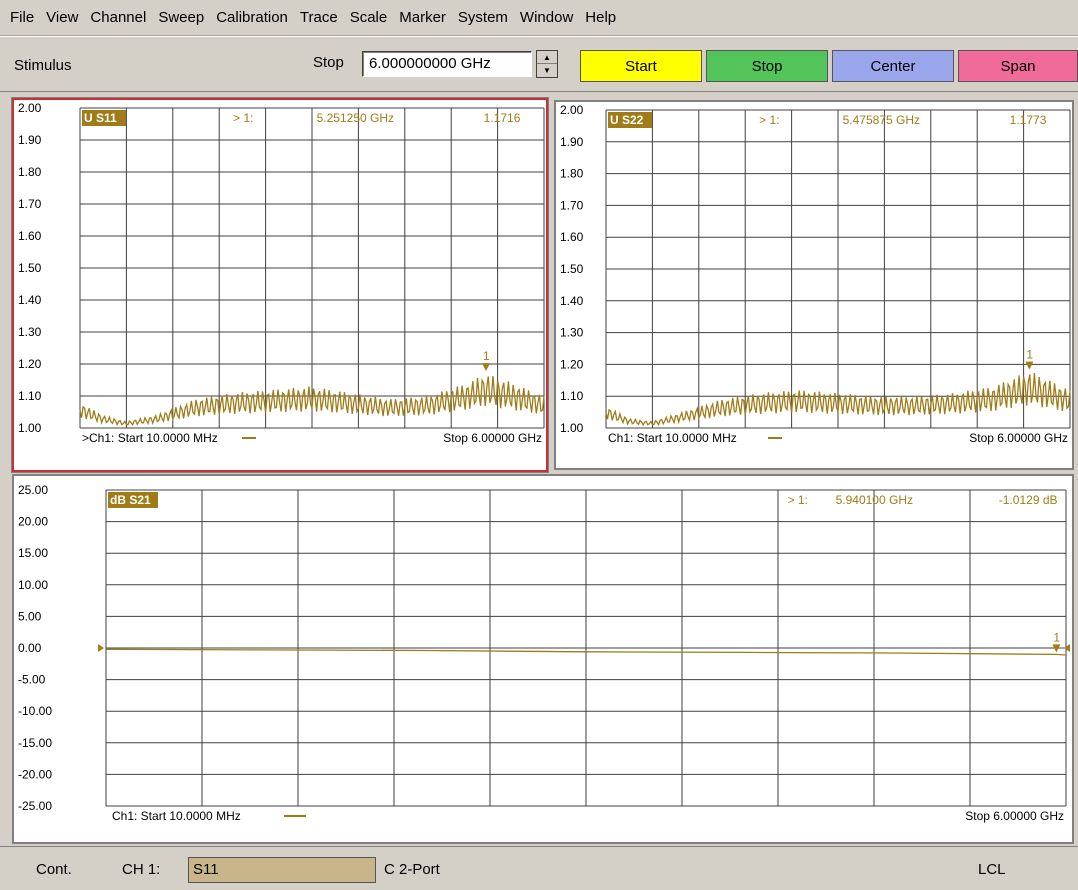  What do you see at coordinates (627, 120) in the screenshot?
I see `trace-label: U S22` at bounding box center [627, 120].